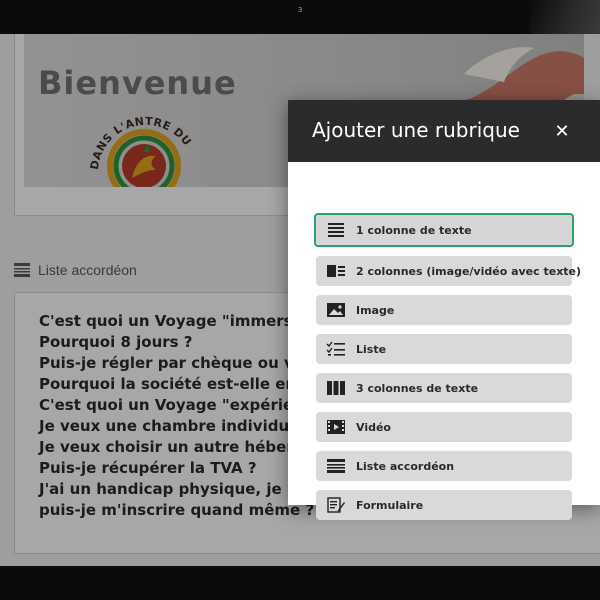 The image size is (600, 600). Describe the element at coordinates (416, 130) in the screenshot. I see `dialog-title: Ajouter une rubrique` at that location.